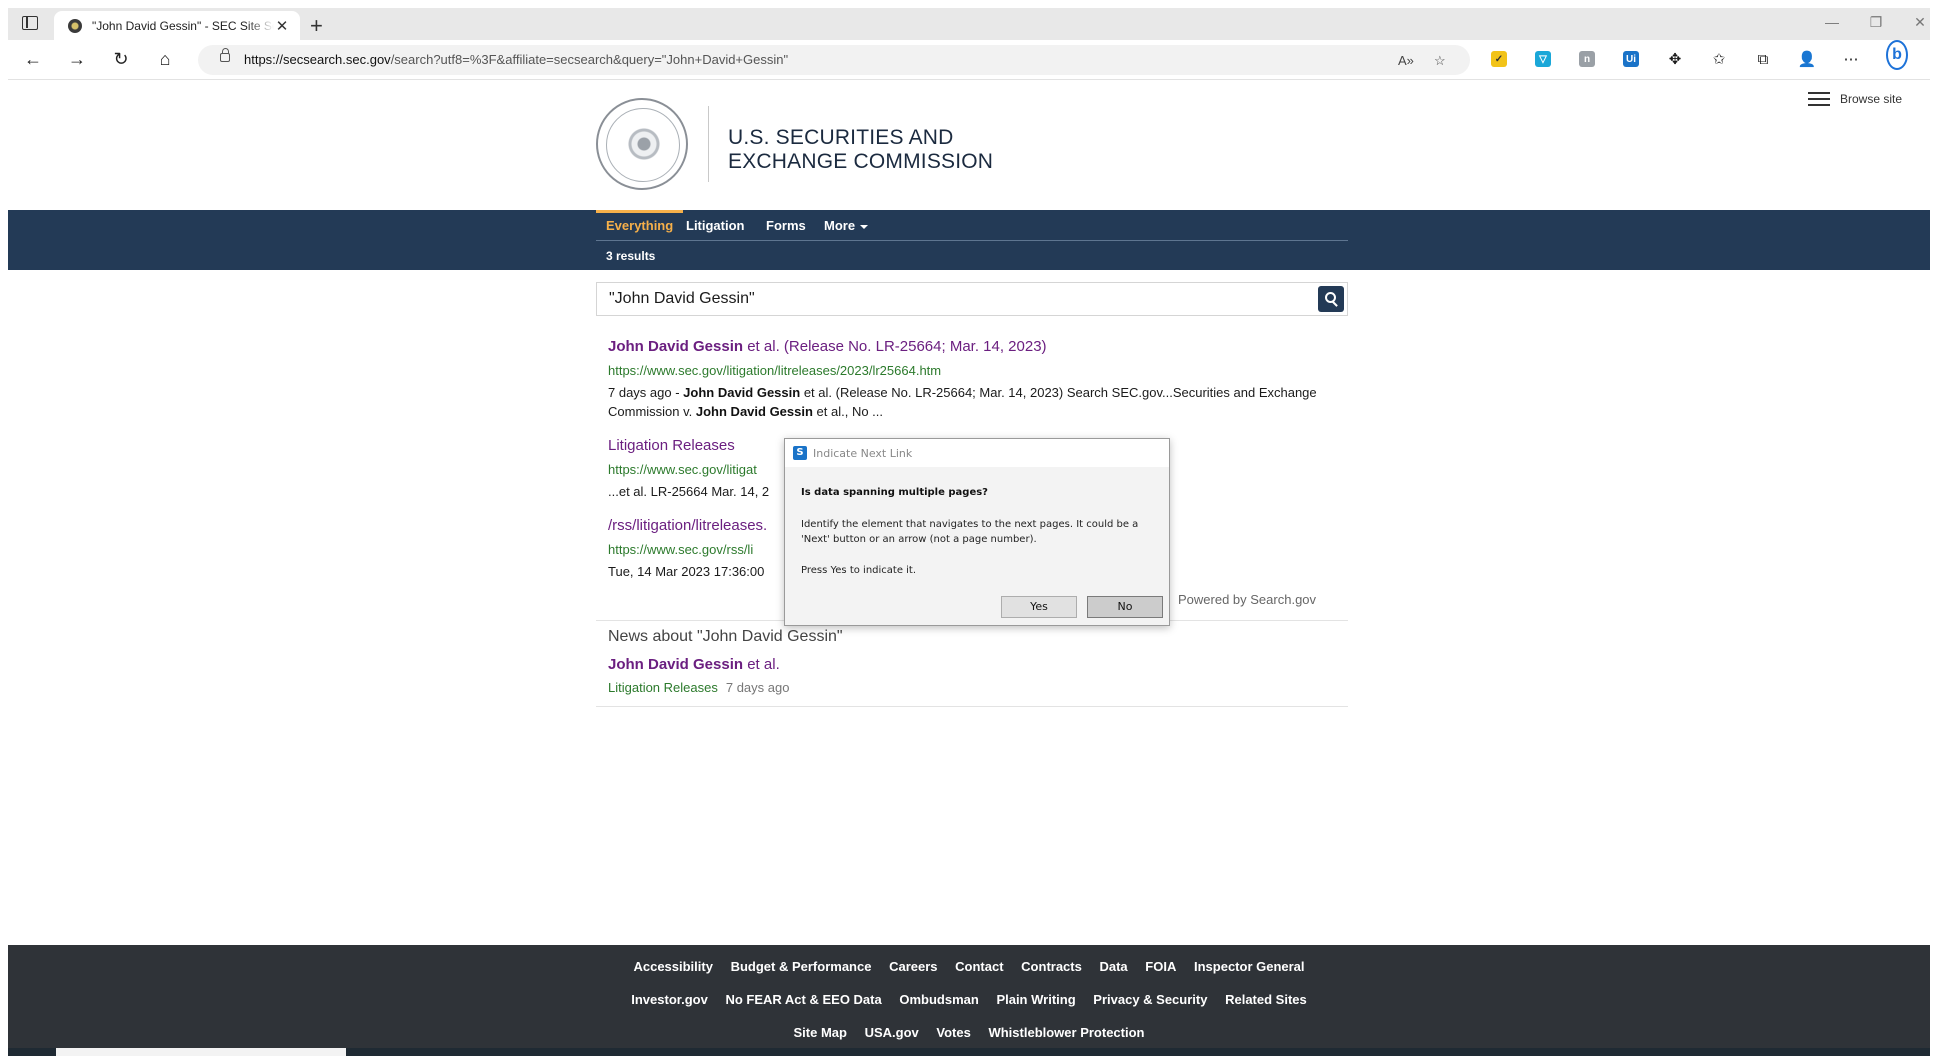  What do you see at coordinates (1631, 59) in the screenshot?
I see `extension-ui-icon: Ui` at bounding box center [1631, 59].